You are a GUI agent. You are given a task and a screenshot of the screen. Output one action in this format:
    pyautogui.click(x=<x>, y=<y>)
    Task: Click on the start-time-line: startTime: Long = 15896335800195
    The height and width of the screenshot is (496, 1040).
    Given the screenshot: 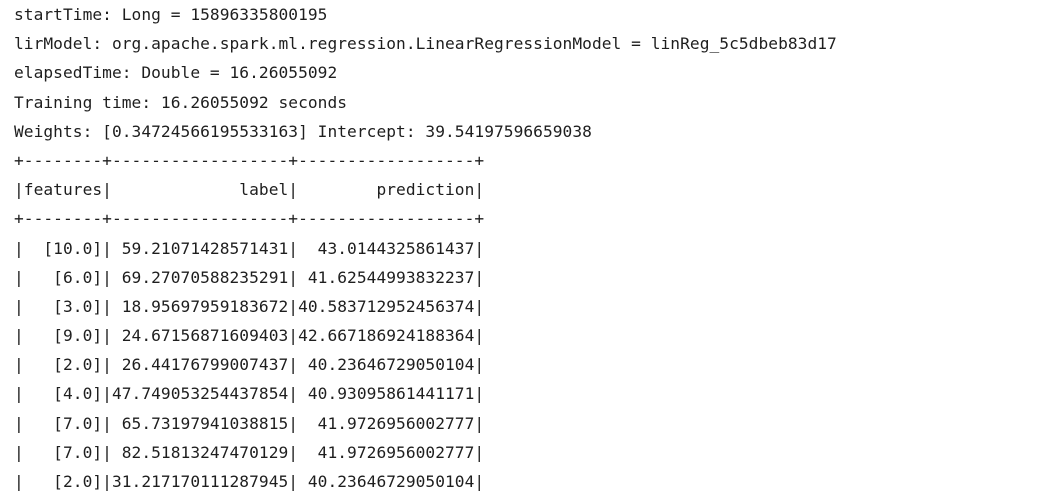 What is the action you would take?
    pyautogui.click(x=171, y=14)
    